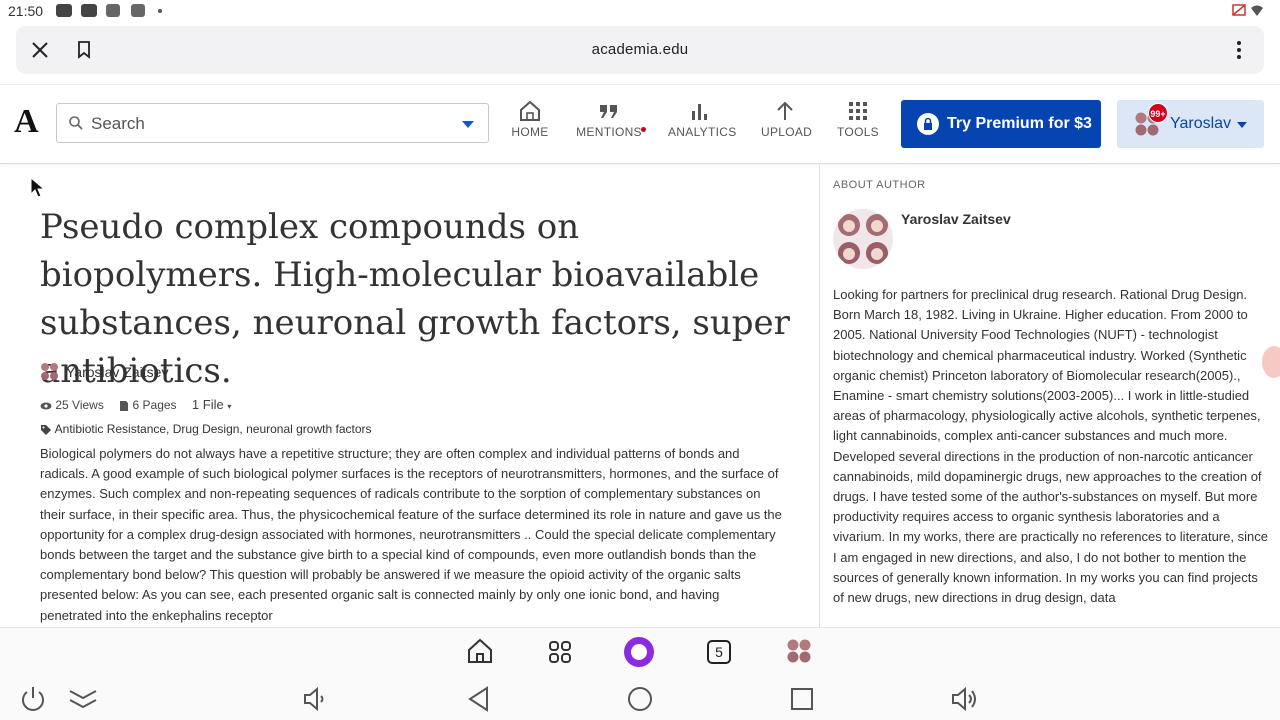 Image resolution: width=1280 pixels, height=720 pixels. What do you see at coordinates (787, 132) in the screenshot?
I see `nav-upload-label: UPLOAD` at bounding box center [787, 132].